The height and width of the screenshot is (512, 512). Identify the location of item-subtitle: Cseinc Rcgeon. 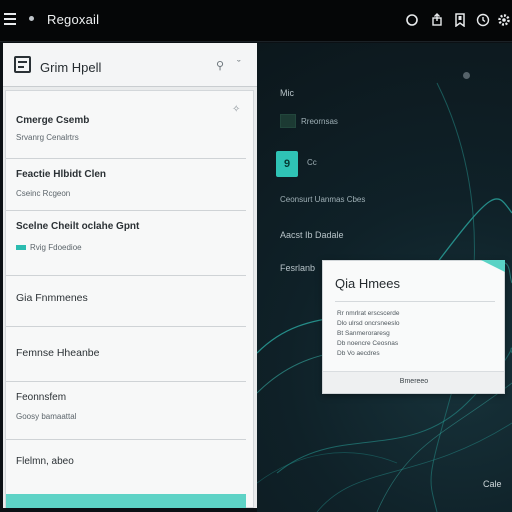
(43, 193).